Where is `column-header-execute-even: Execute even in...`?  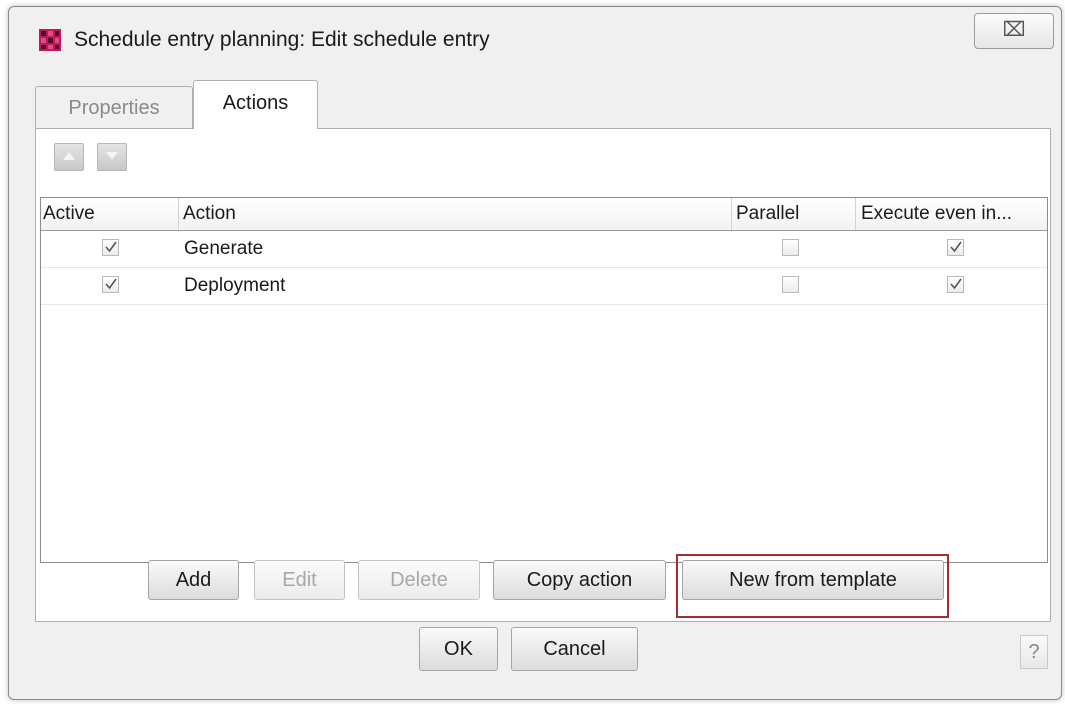 column-header-execute-even: Execute even in... is located at coordinates (952, 214).